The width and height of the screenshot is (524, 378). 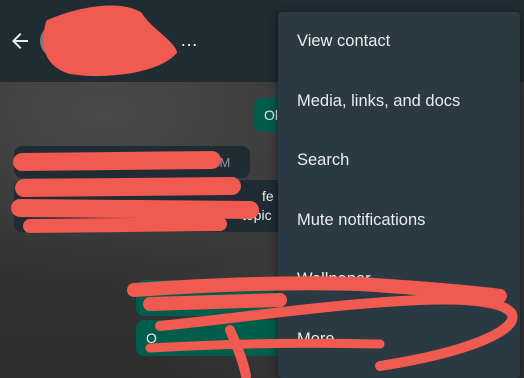 I want to click on menu-item-more: More, so click(x=399, y=339).